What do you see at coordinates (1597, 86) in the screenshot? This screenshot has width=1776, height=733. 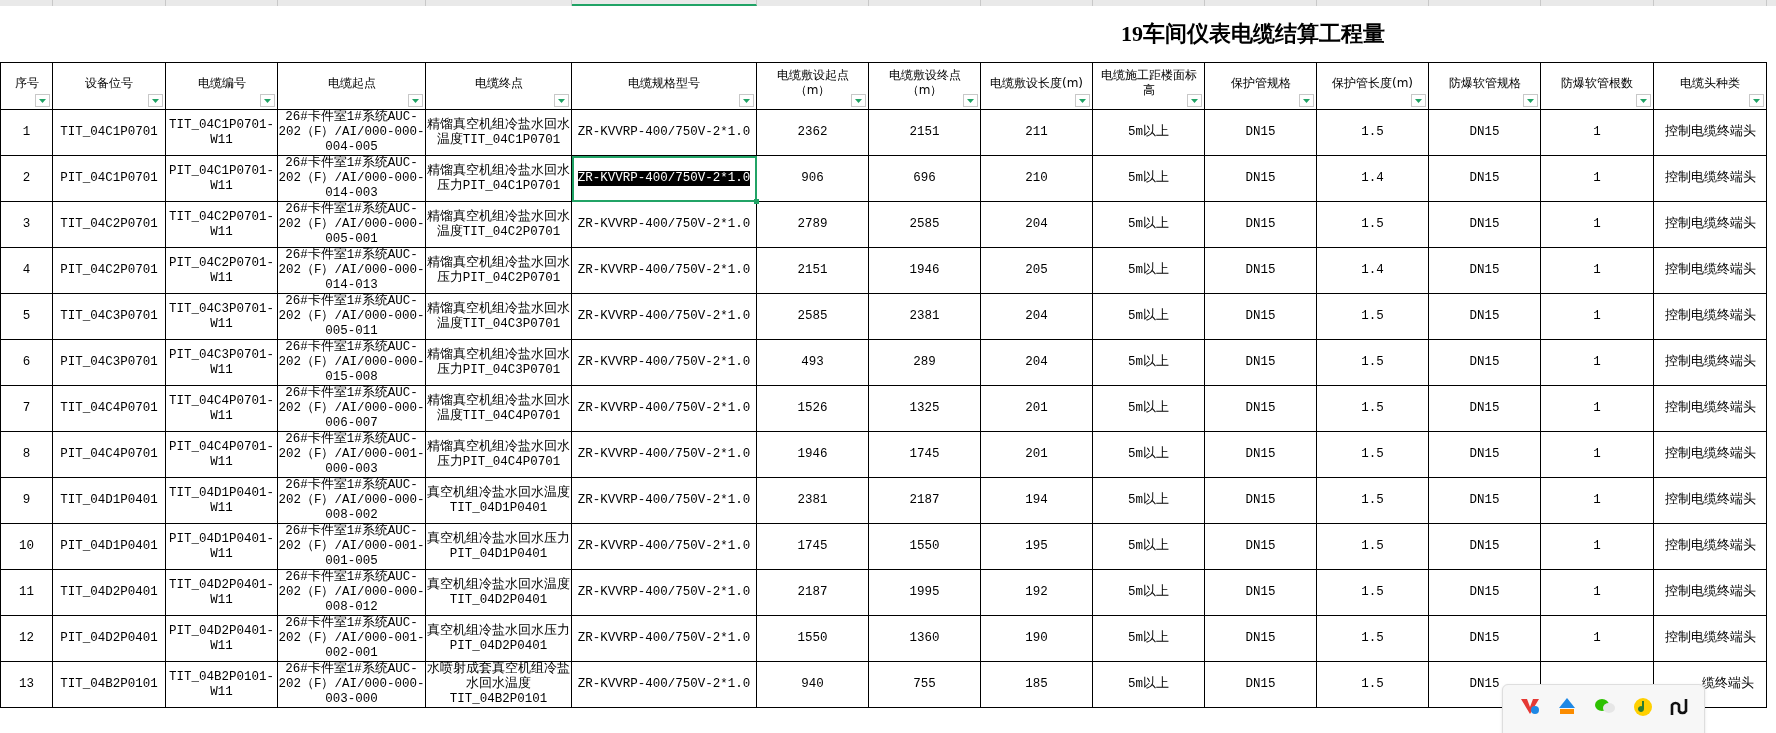 I see `column-header: 防爆软管根数` at bounding box center [1597, 86].